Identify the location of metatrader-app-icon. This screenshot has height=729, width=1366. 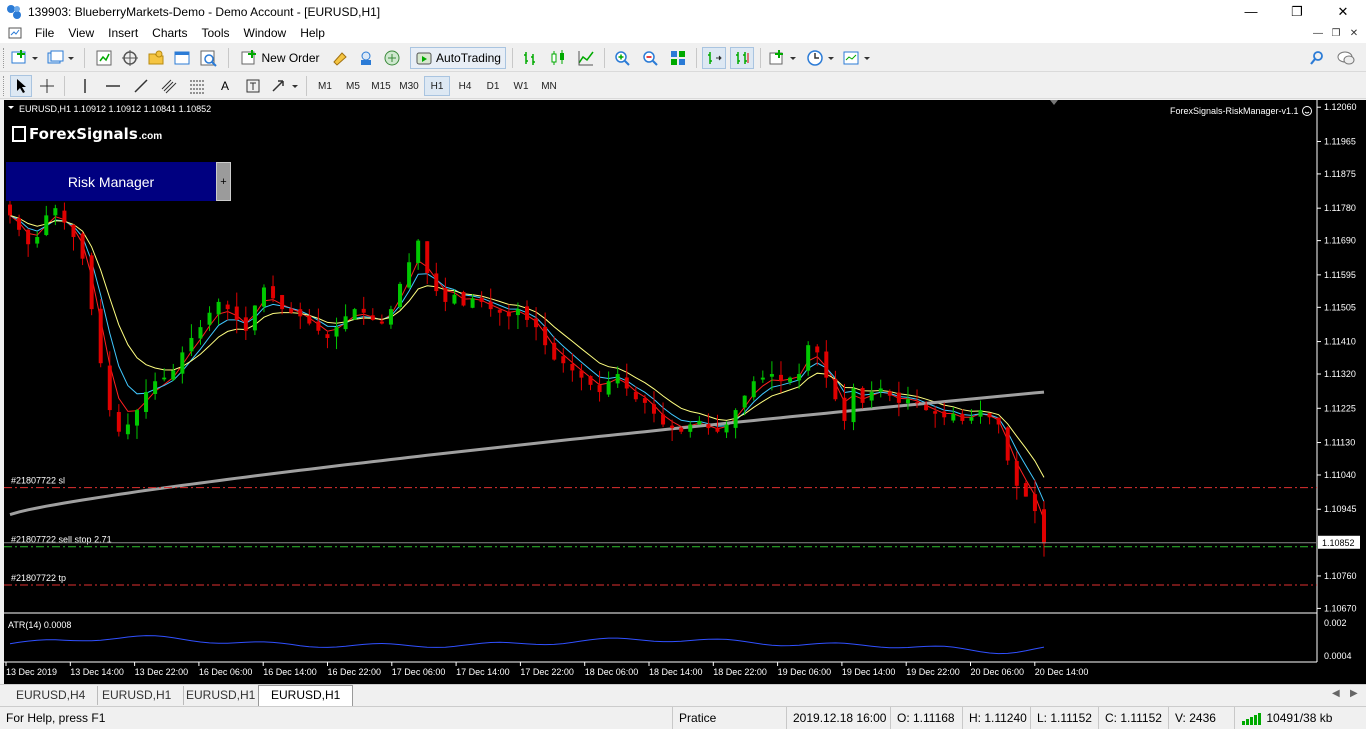
(14, 11).